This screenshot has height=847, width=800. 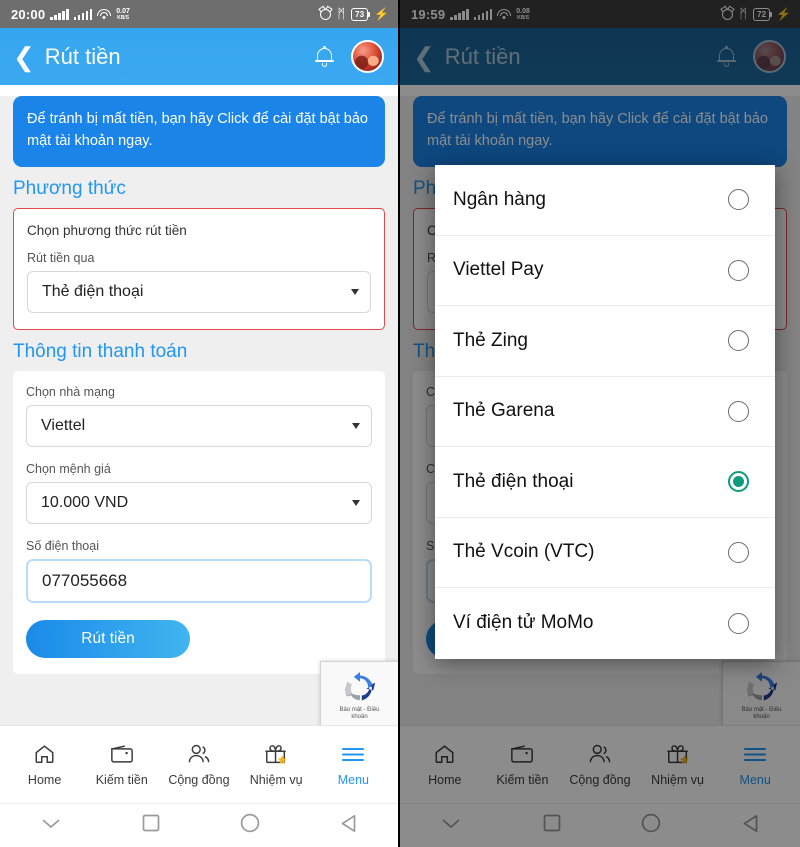 What do you see at coordinates (199, 580) in the screenshot?
I see `phone-input: 077055668` at bounding box center [199, 580].